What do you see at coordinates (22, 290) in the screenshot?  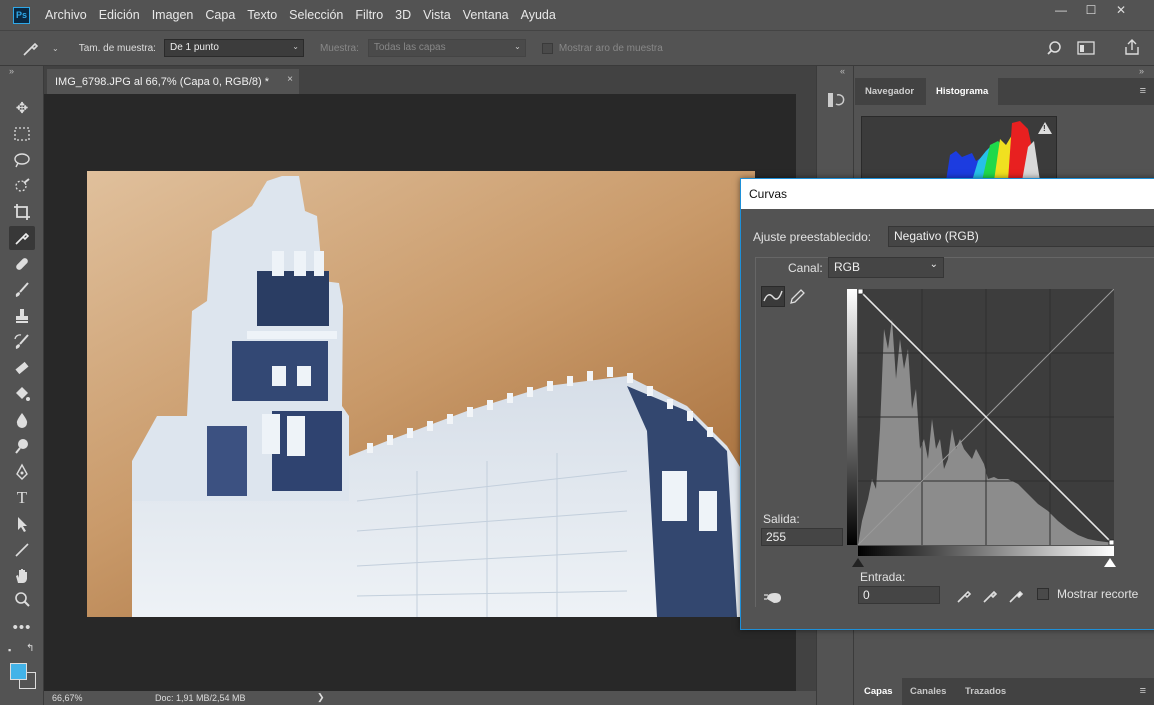 I see `brush-tool-icon` at bounding box center [22, 290].